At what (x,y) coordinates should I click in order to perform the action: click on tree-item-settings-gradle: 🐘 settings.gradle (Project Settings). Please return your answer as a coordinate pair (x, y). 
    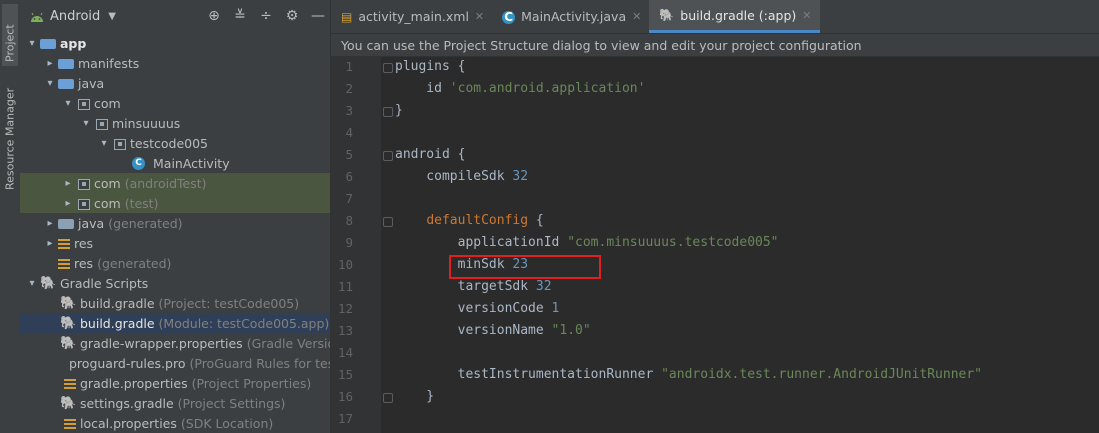
    Looking at the image, I should click on (175, 403).